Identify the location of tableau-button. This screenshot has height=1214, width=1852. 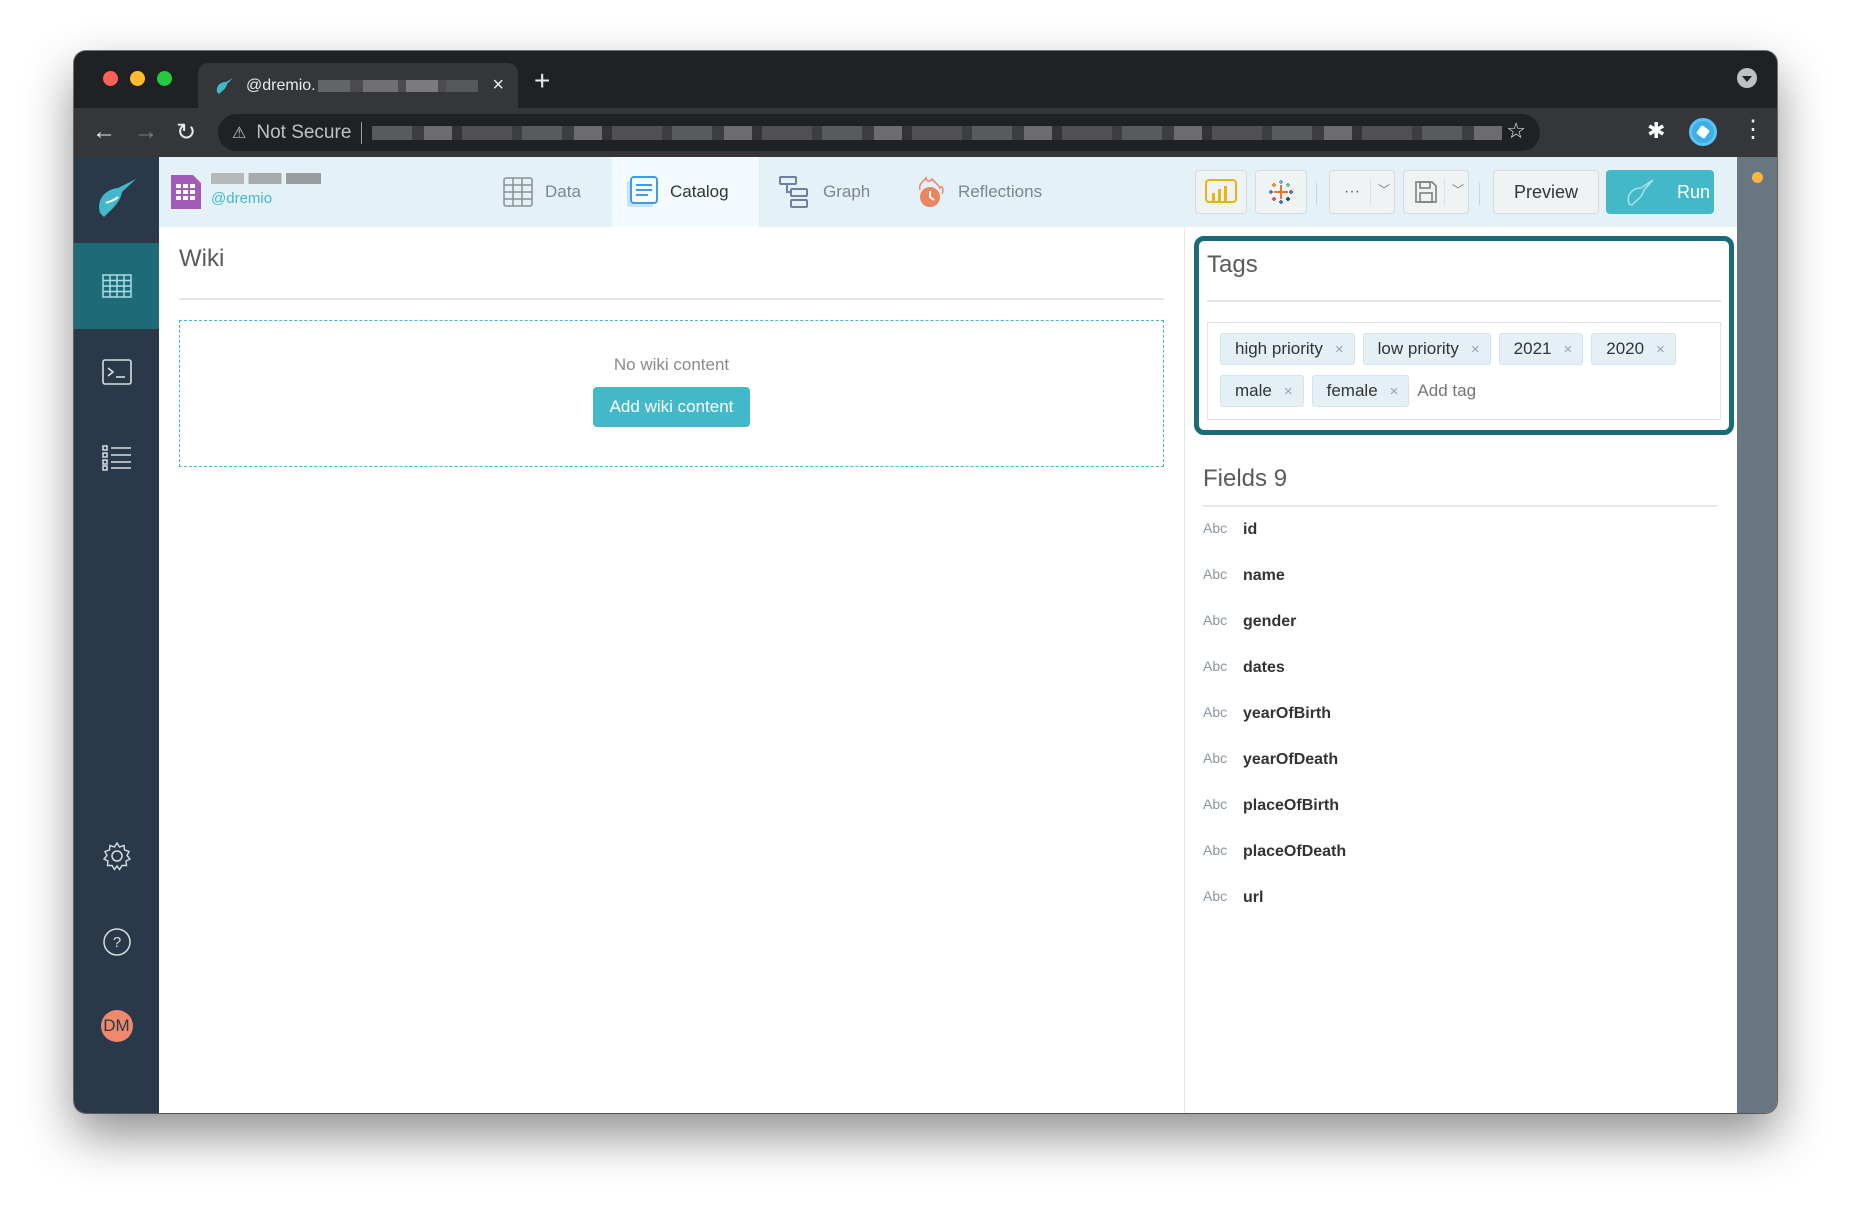
(1281, 192).